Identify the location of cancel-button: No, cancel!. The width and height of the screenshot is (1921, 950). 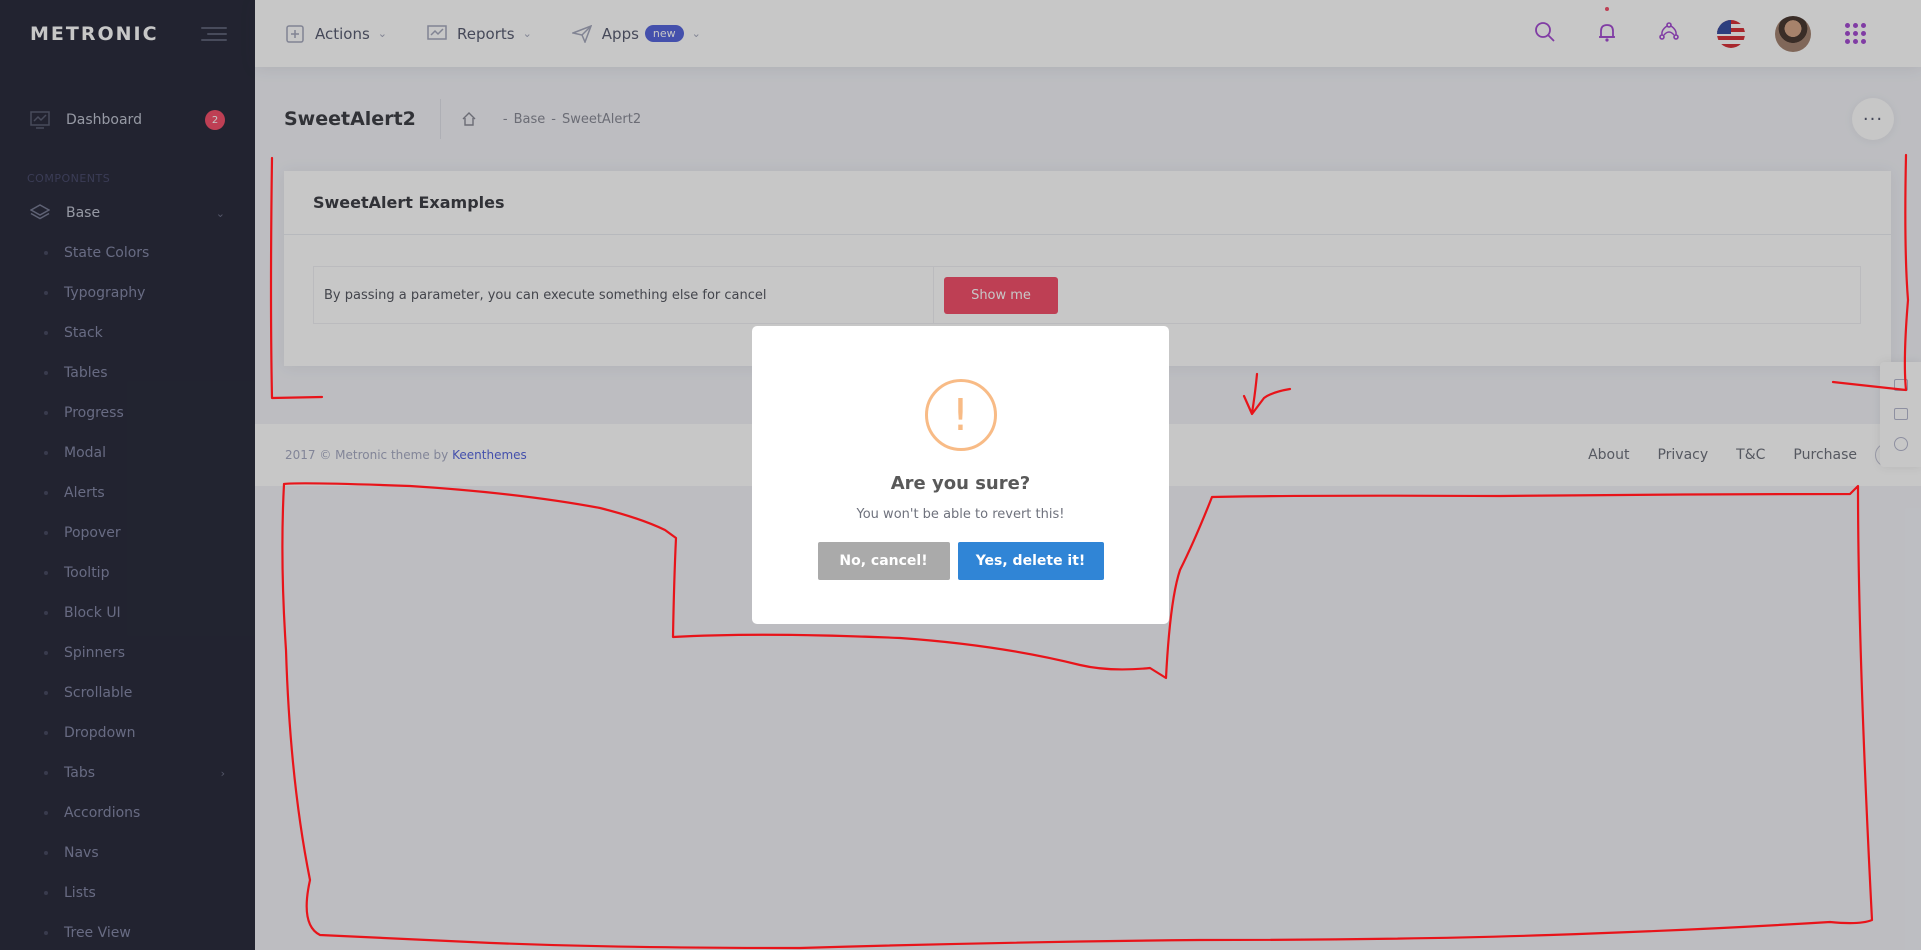
(883, 561).